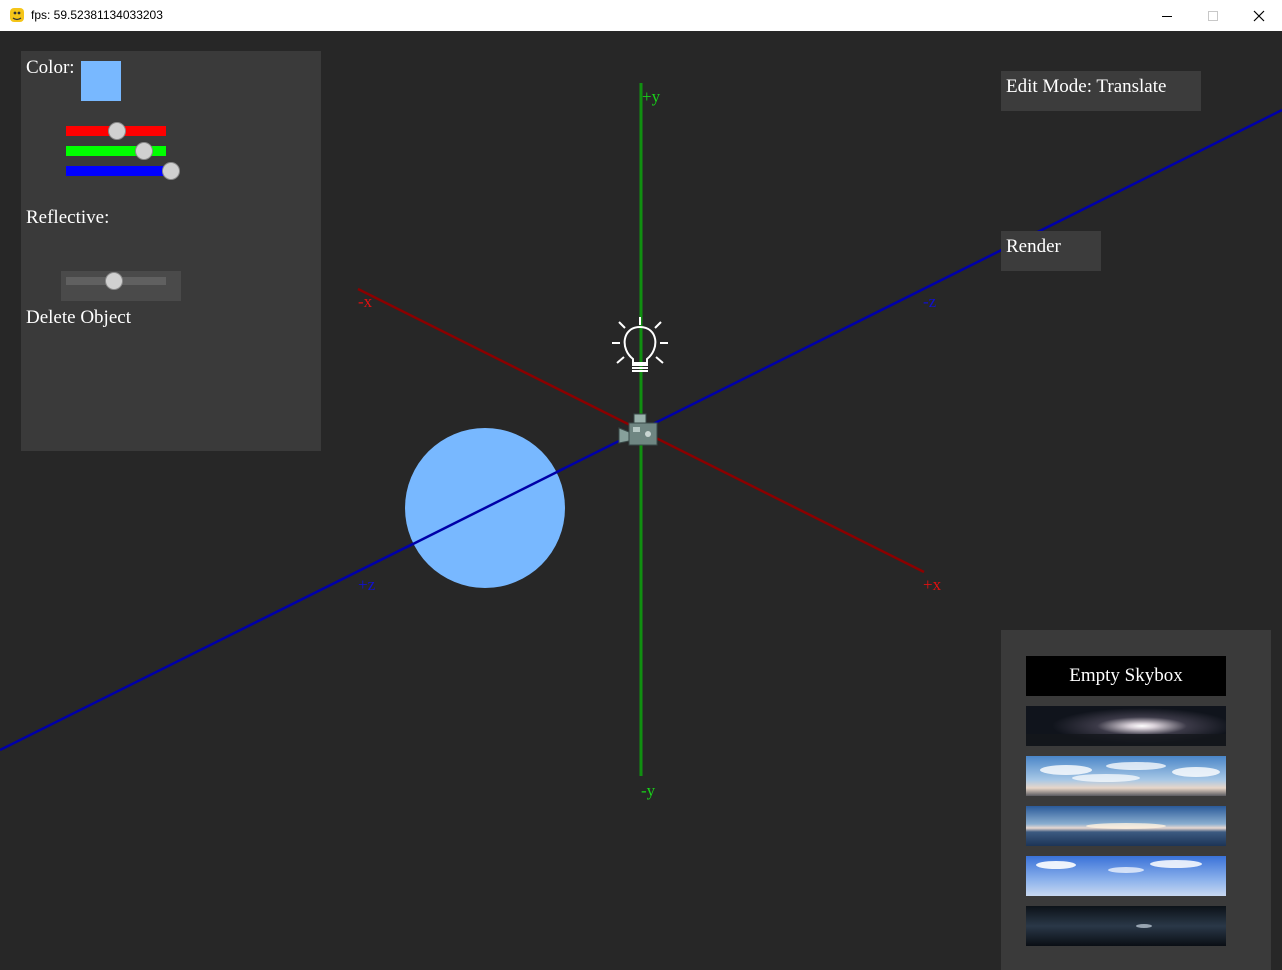 The image size is (1282, 970). Describe the element at coordinates (932, 584) in the screenshot. I see `axis-label-pos-x: +x` at that location.